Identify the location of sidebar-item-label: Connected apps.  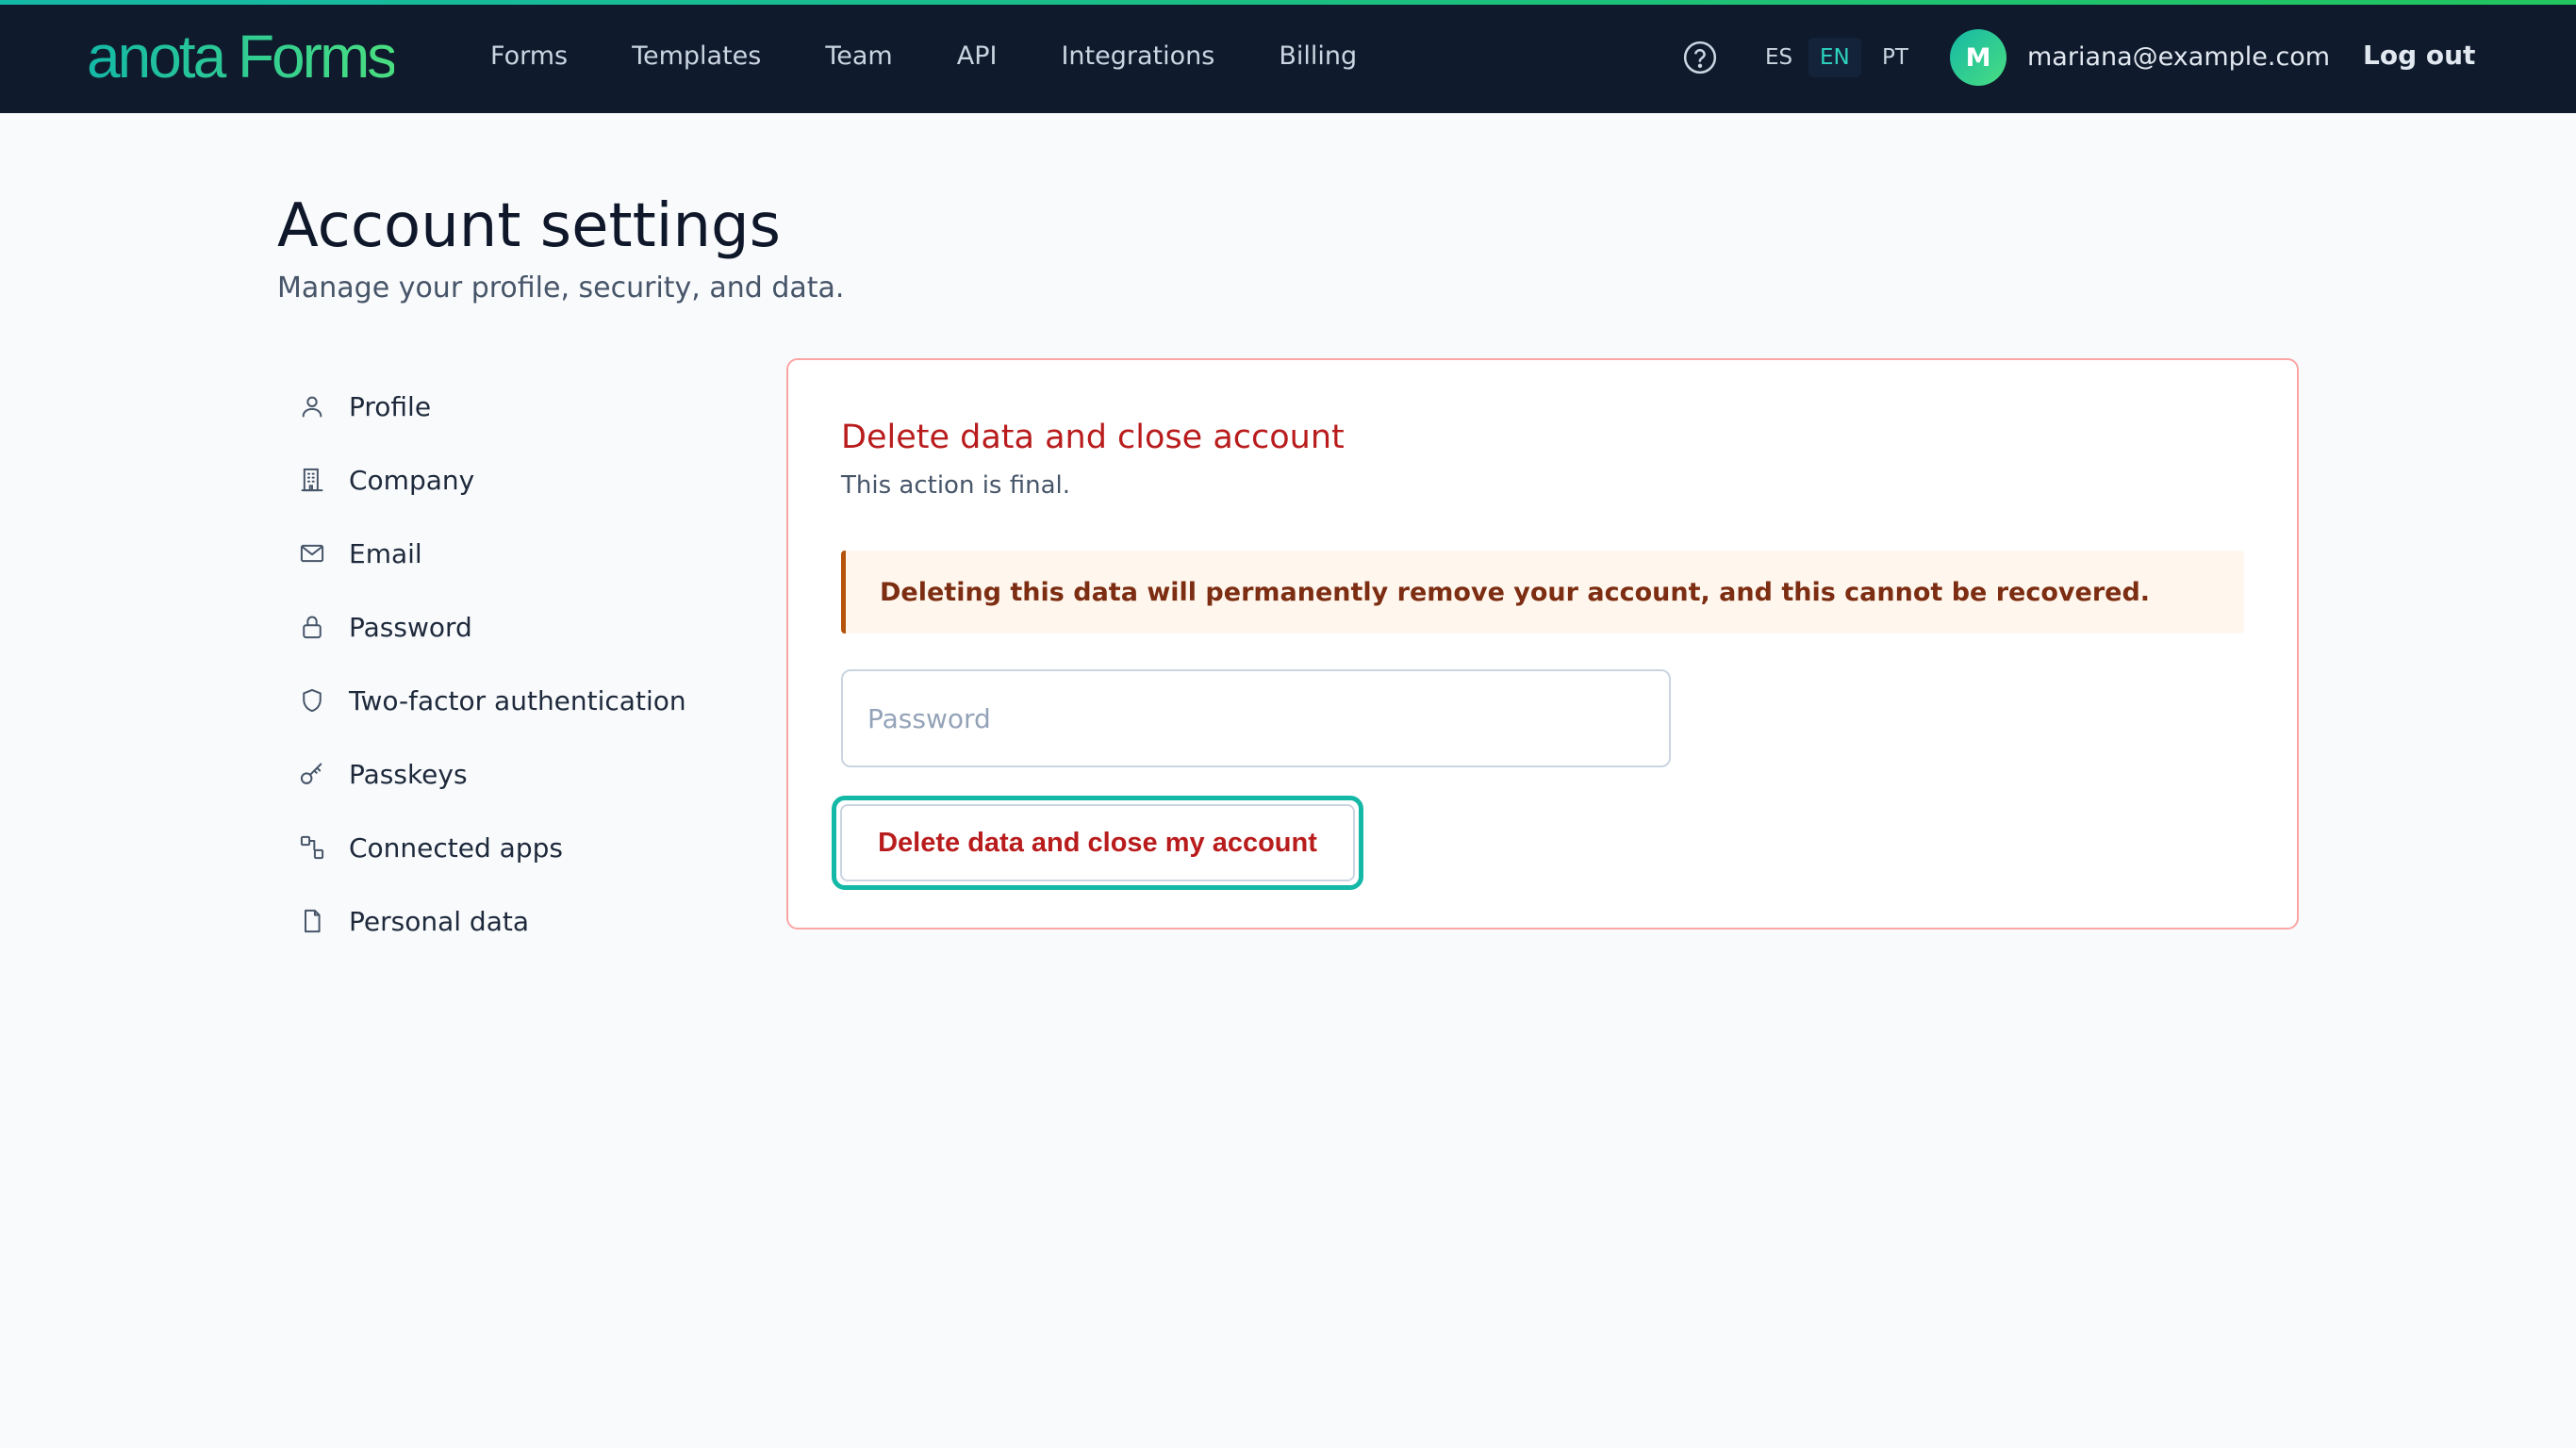
(456, 847).